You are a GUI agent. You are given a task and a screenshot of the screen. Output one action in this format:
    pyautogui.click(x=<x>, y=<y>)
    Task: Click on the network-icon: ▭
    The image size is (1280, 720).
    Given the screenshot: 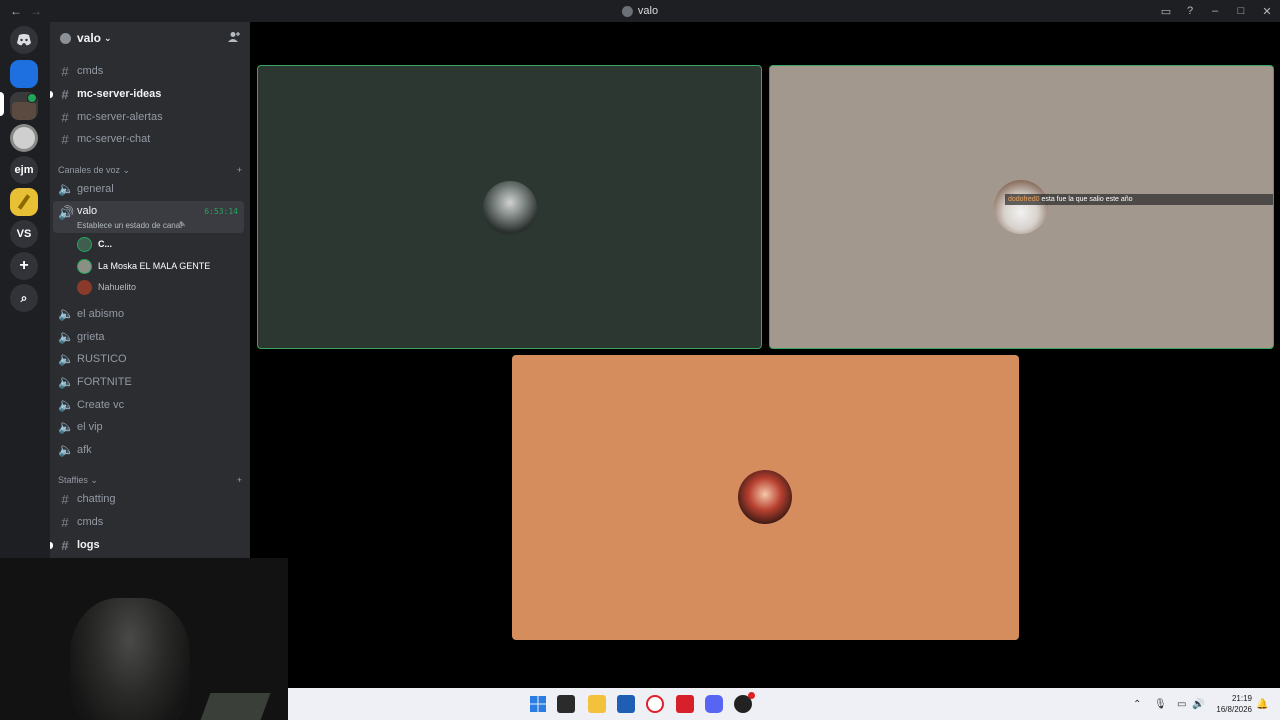 What is the action you would take?
    pyautogui.click(x=1181, y=704)
    